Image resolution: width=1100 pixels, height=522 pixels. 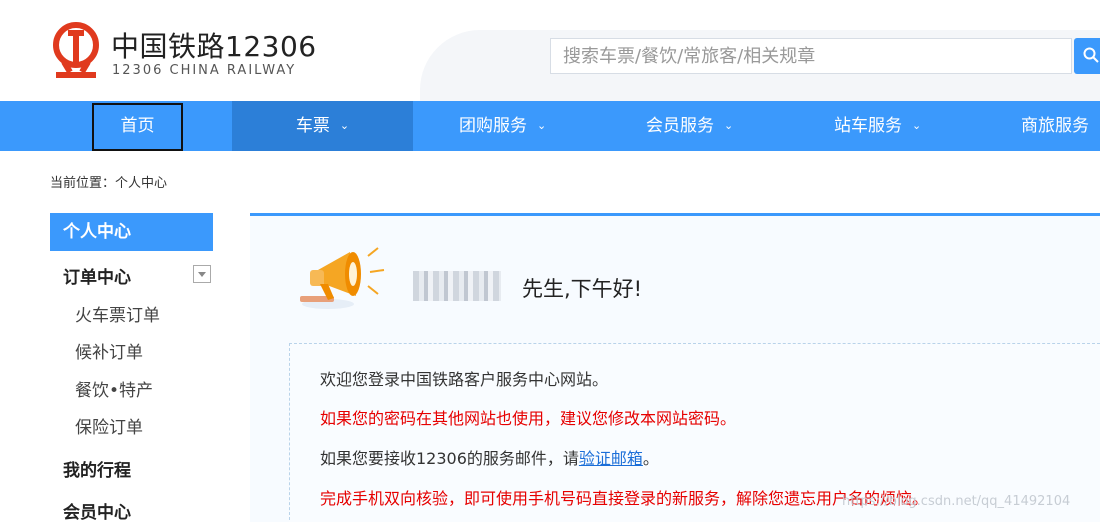 I want to click on sidebar-item-my-trips: 我的行程, so click(x=97, y=468).